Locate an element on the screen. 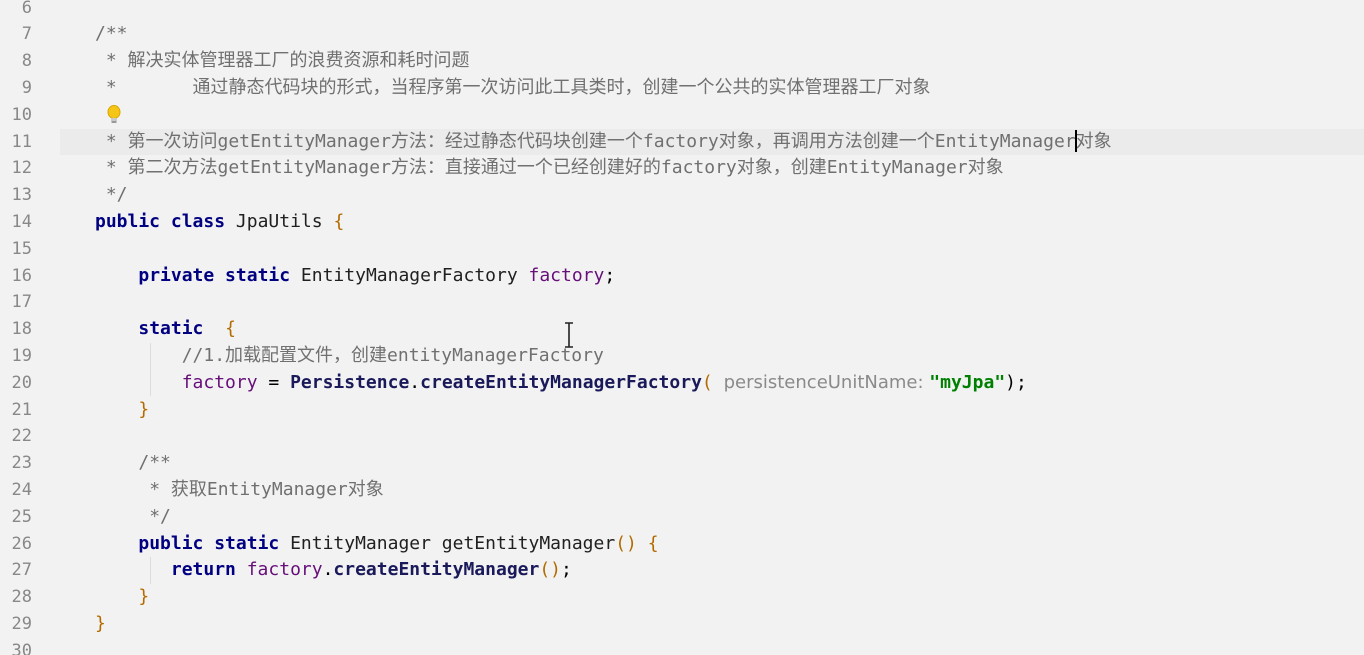 The height and width of the screenshot is (655, 1364). line-number: 28 is located at coordinates (21, 597).